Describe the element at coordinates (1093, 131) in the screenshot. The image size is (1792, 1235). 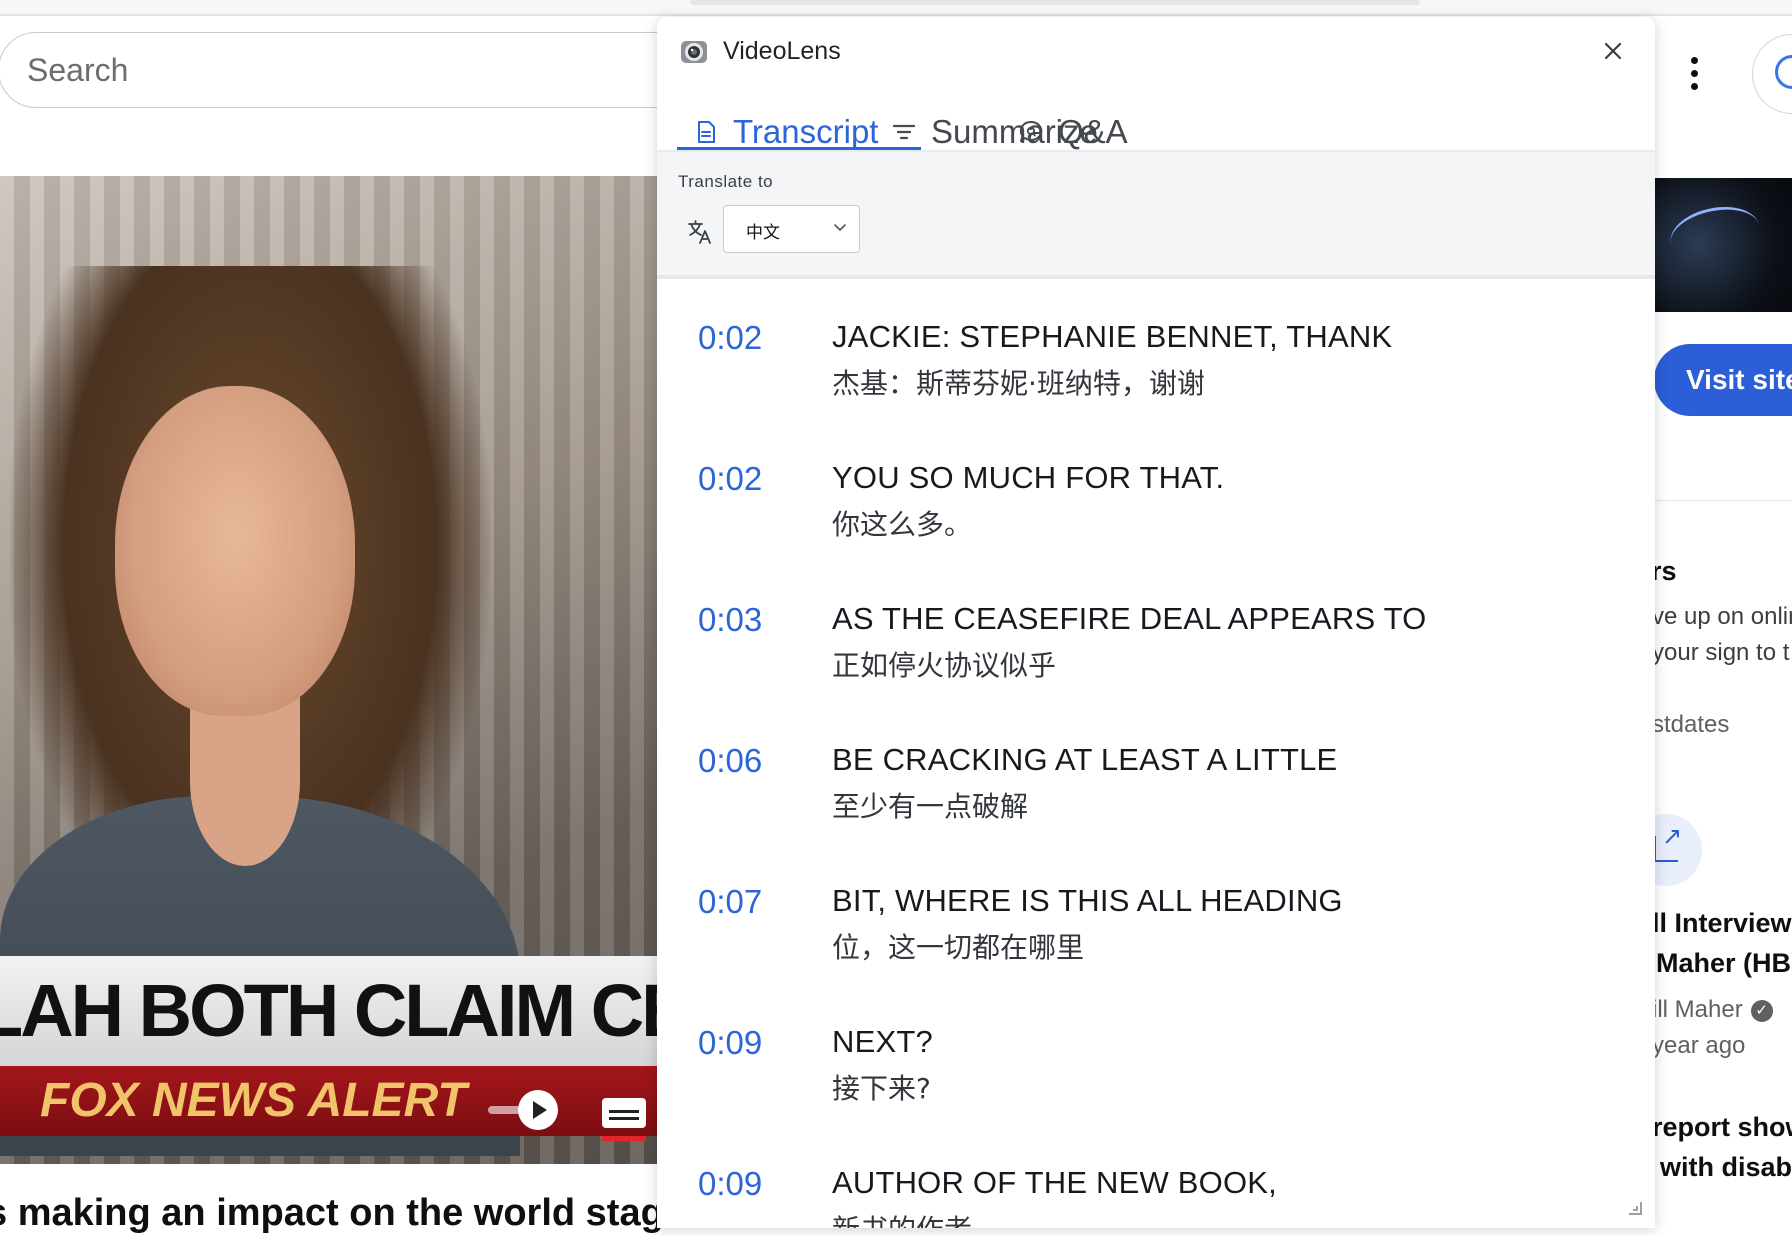
I see `tab-qa-label: Q&A` at that location.